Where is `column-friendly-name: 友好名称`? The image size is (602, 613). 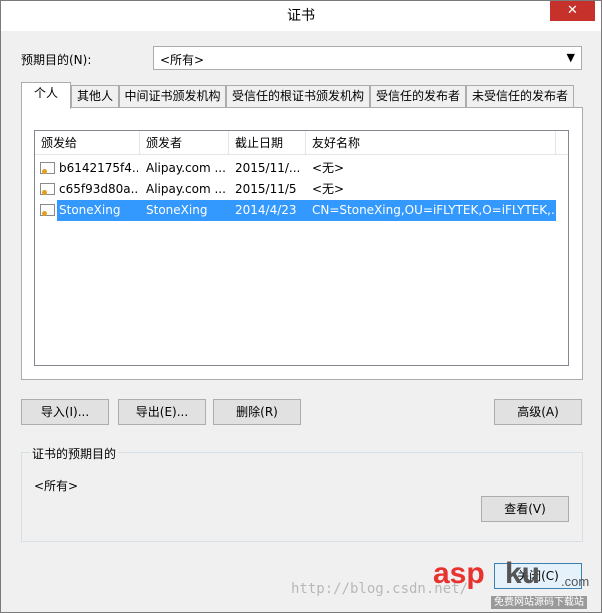
column-friendly-name: 友好名称 is located at coordinates (431, 143).